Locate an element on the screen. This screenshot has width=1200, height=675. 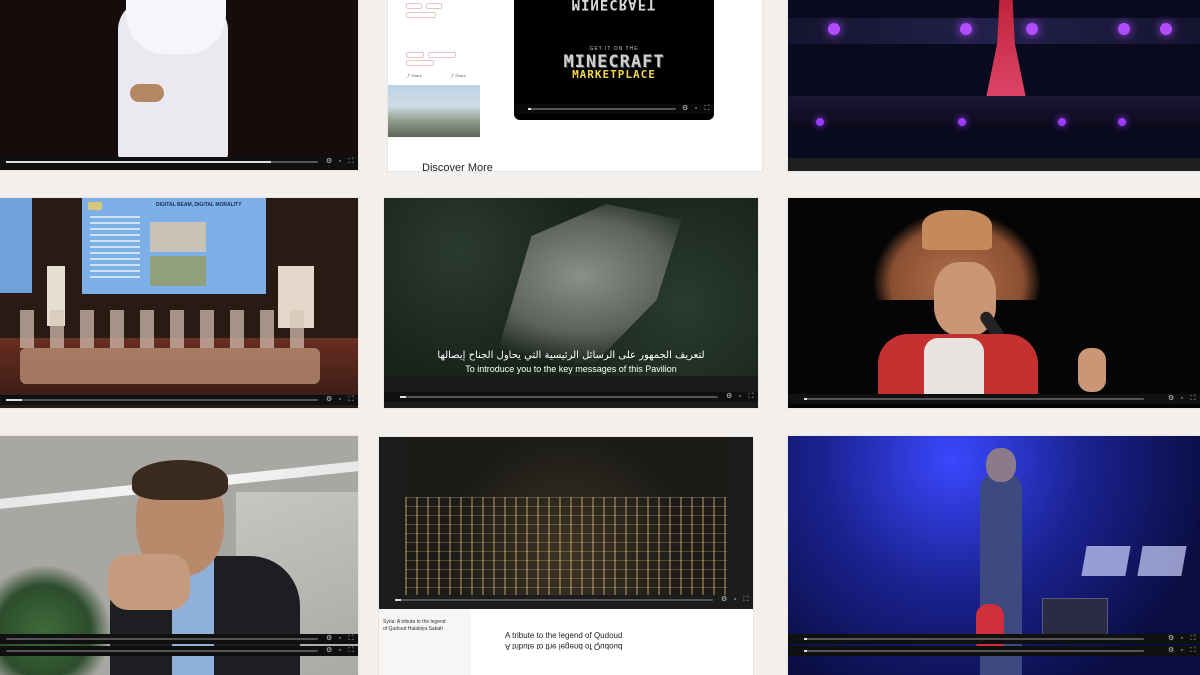
video-tile-guitarist: ⚙ ▫ ⛶ ⚙ ▫ ⛶ is located at coordinates (994, 555).